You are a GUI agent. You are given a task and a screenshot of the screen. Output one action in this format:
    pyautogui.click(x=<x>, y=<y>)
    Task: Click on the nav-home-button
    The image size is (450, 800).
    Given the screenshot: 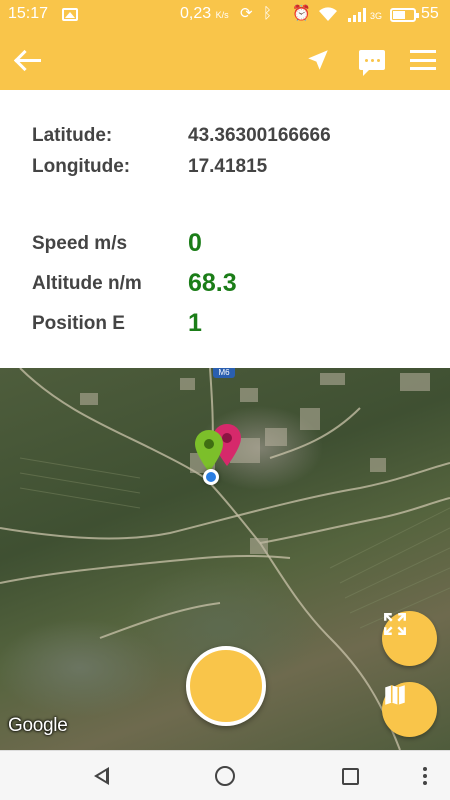 What is the action you would take?
    pyautogui.click(x=225, y=776)
    